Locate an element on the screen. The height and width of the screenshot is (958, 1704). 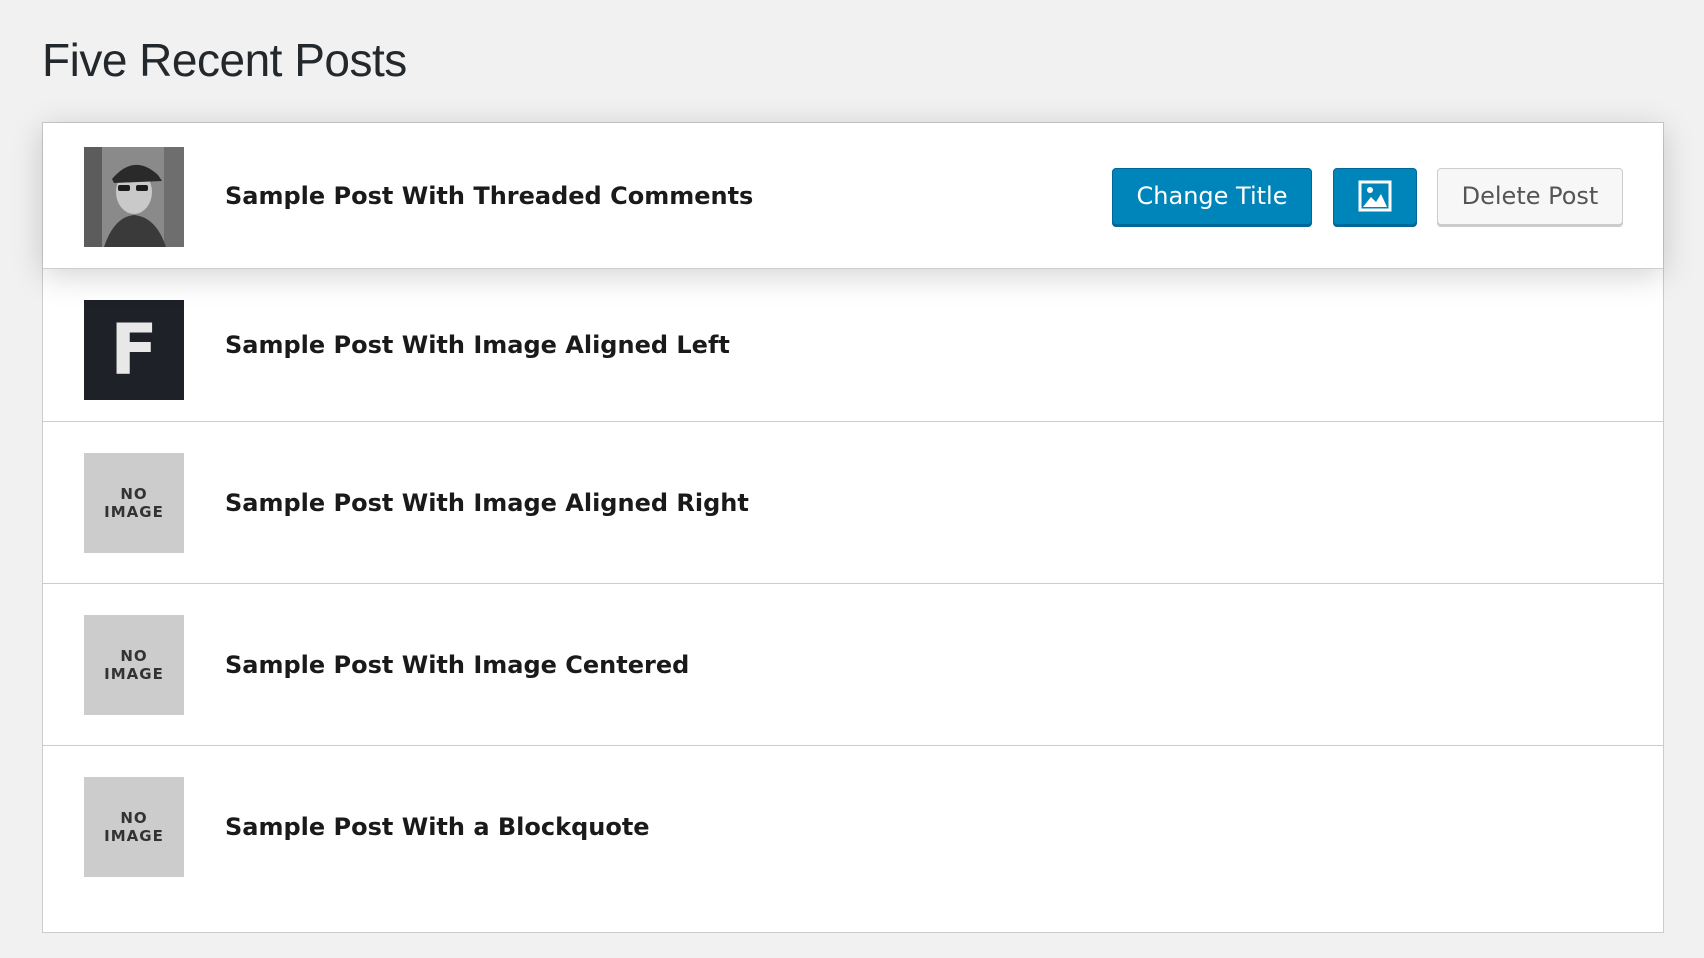
person-photo-icon is located at coordinates (134, 197).